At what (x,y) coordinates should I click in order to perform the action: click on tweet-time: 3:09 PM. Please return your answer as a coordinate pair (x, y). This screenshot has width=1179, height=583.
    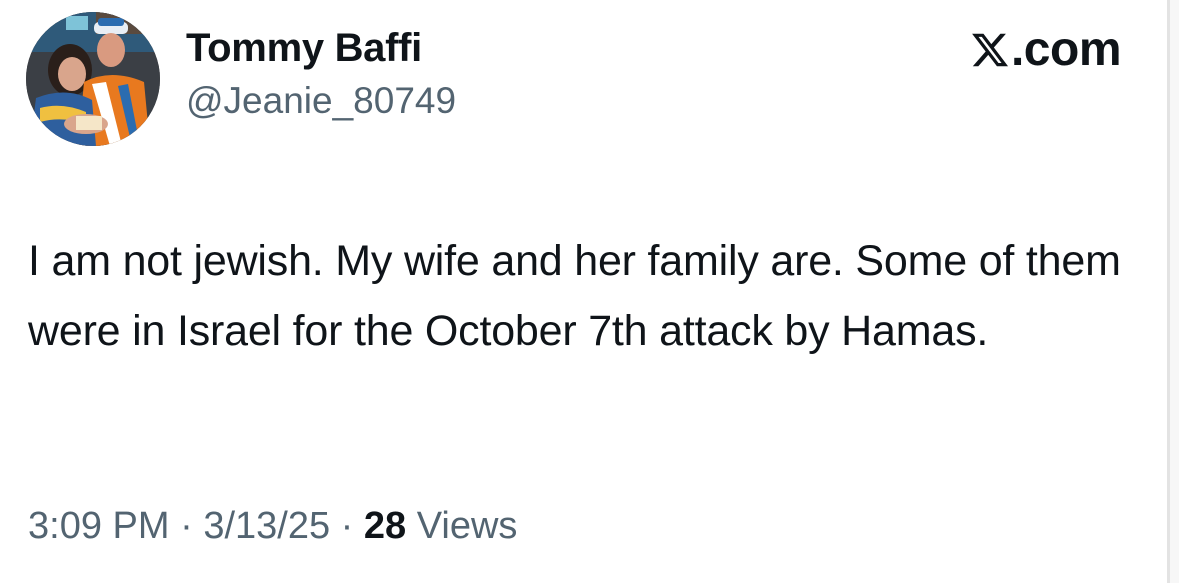
    Looking at the image, I should click on (99, 526).